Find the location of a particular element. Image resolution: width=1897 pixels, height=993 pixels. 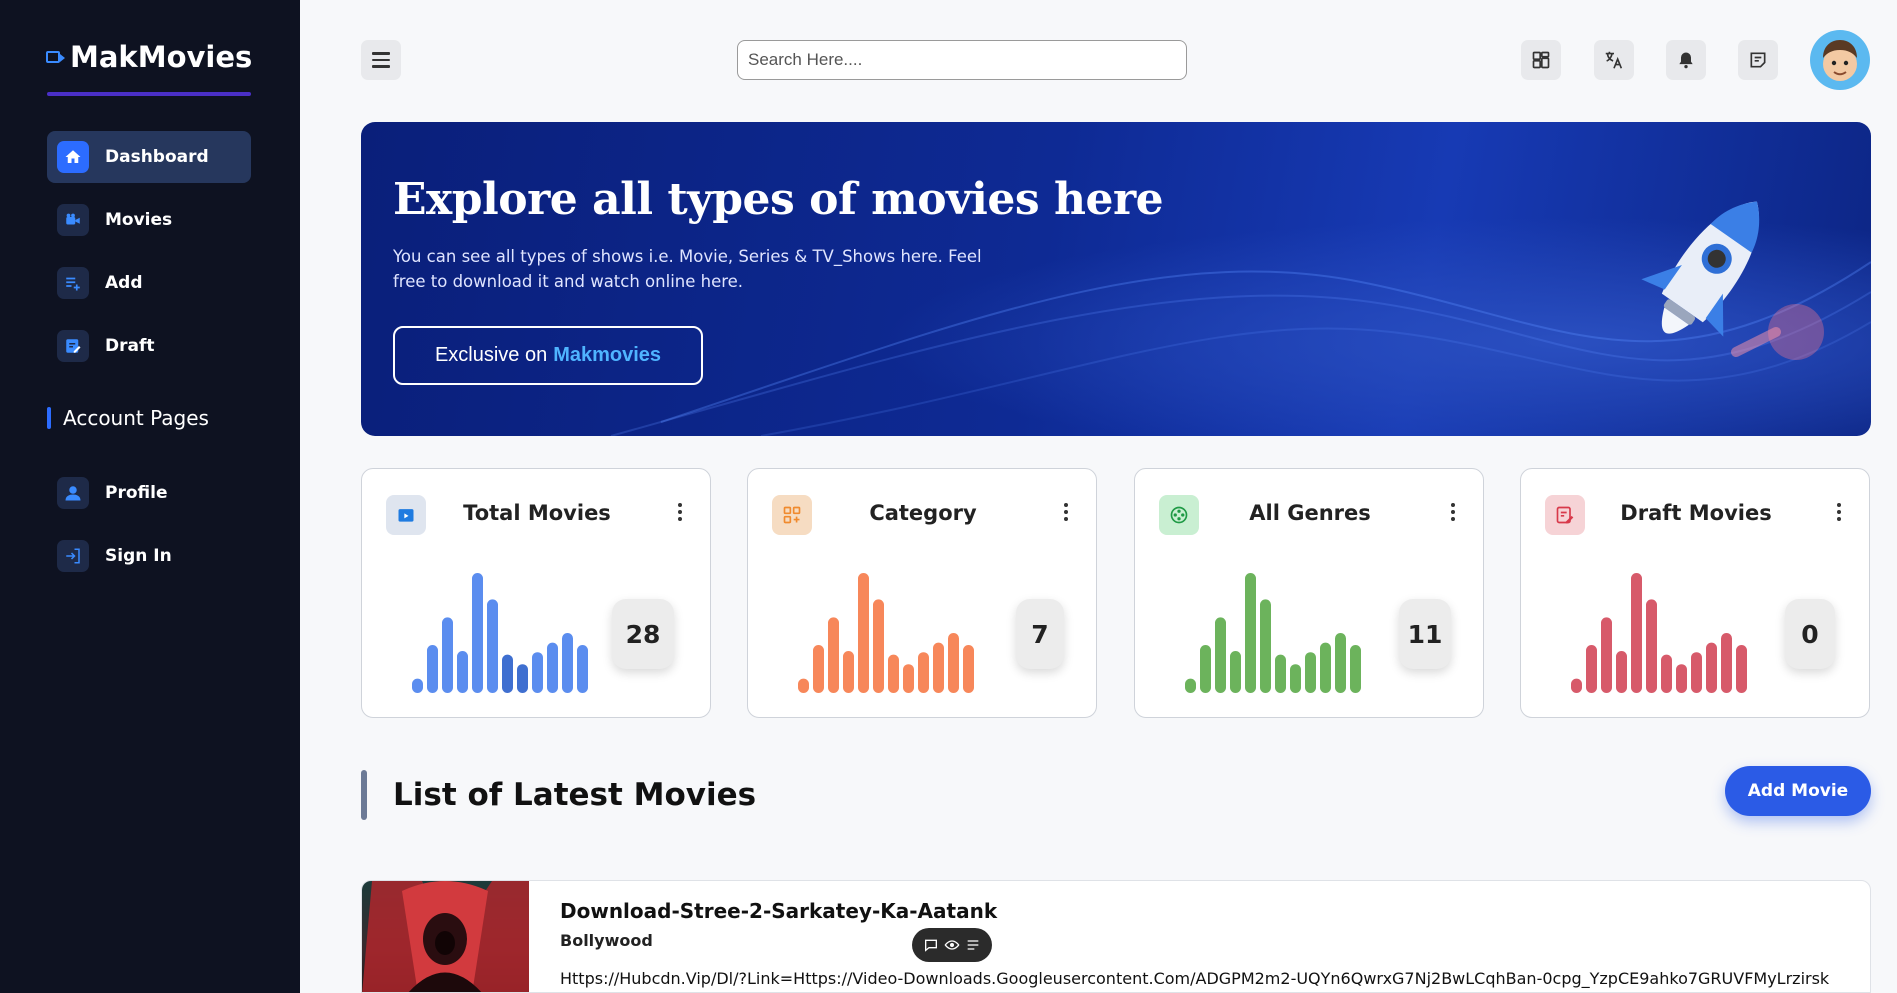

sidebar-item-draft: Draft is located at coordinates (149, 346).